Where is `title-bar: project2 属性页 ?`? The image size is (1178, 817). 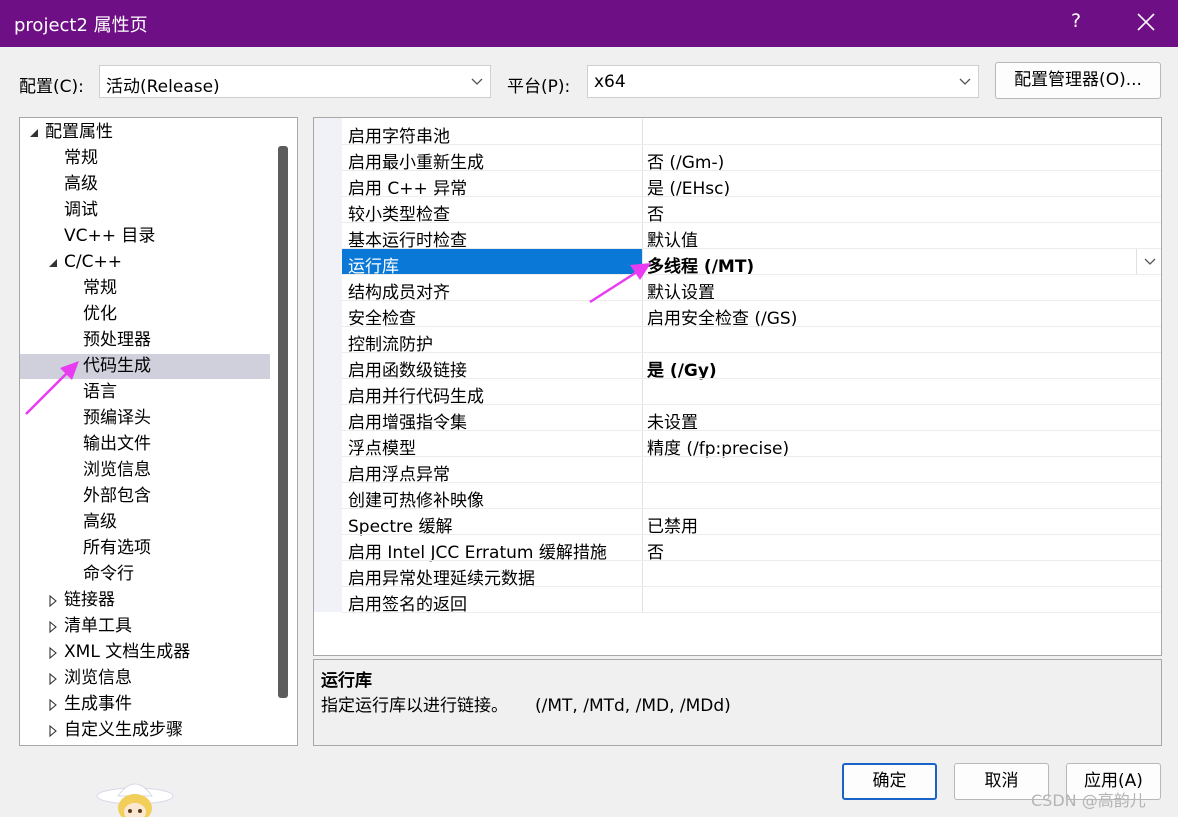 title-bar: project2 属性页 ? is located at coordinates (589, 23).